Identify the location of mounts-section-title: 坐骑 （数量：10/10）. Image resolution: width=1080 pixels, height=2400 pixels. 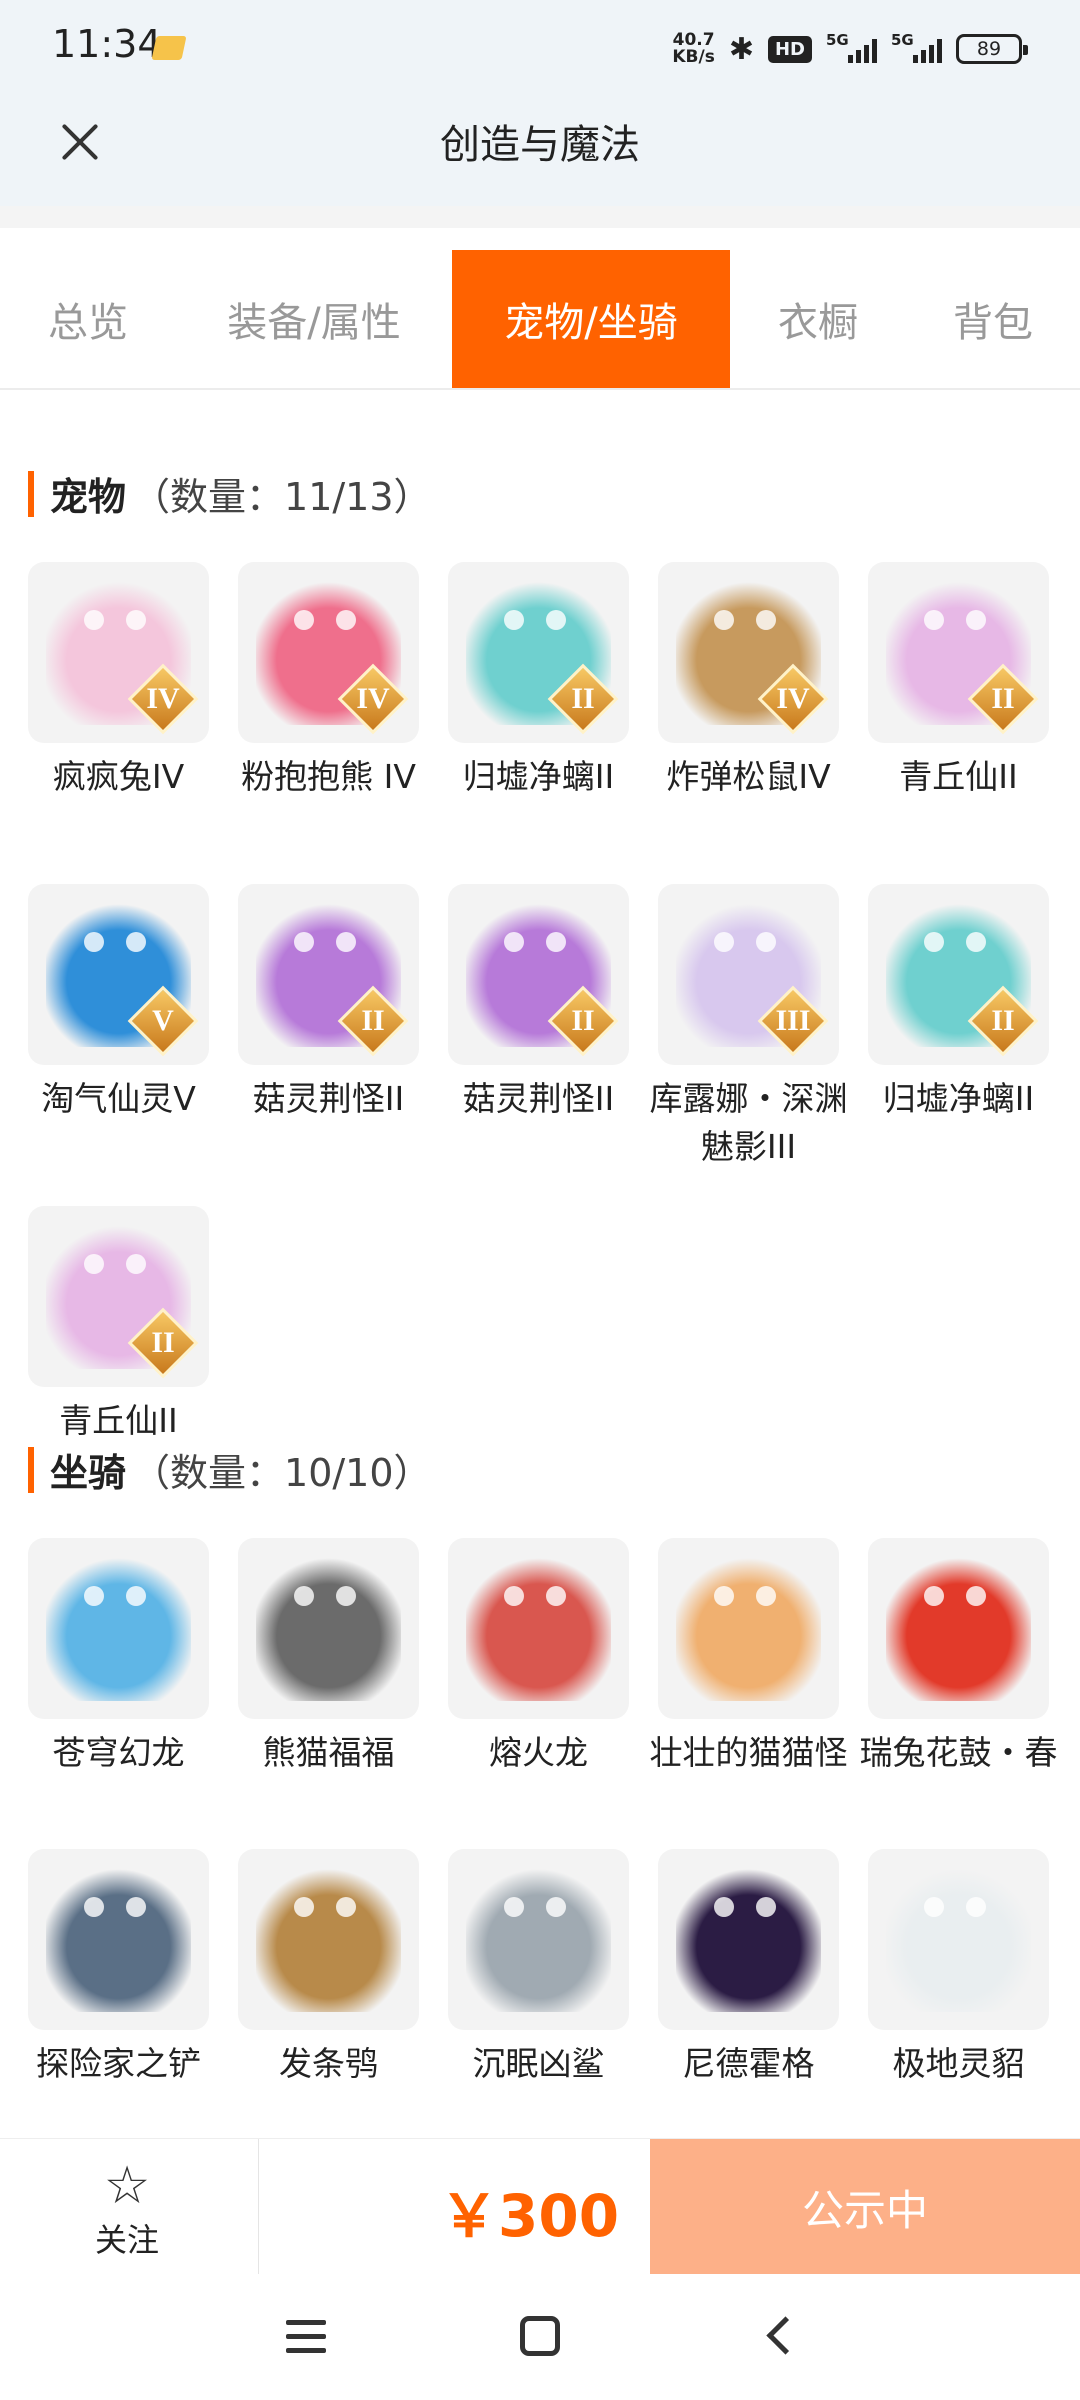
(230, 1469).